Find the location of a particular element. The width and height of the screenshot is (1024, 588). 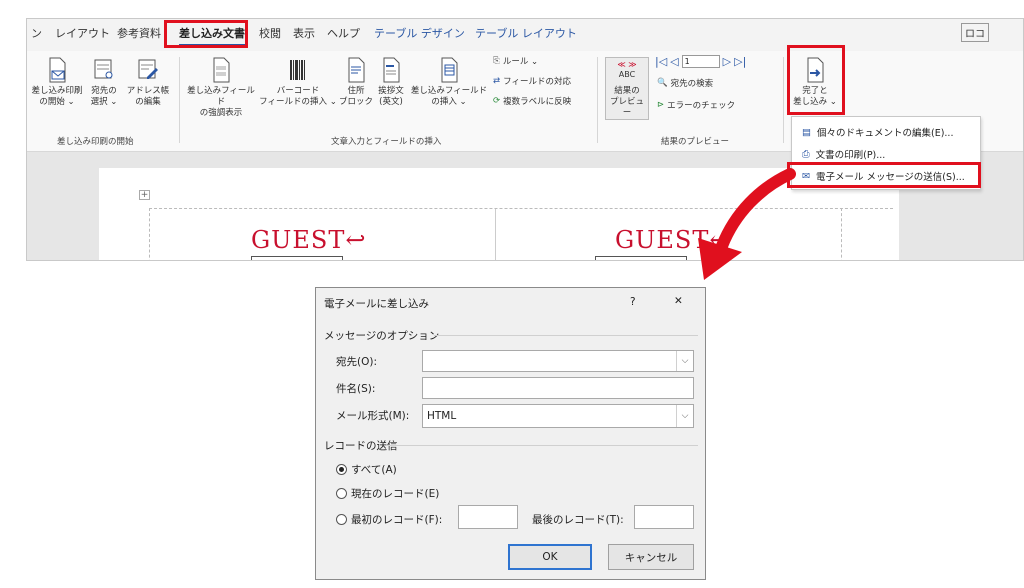

tab-view: 表示 is located at coordinates (304, 33).